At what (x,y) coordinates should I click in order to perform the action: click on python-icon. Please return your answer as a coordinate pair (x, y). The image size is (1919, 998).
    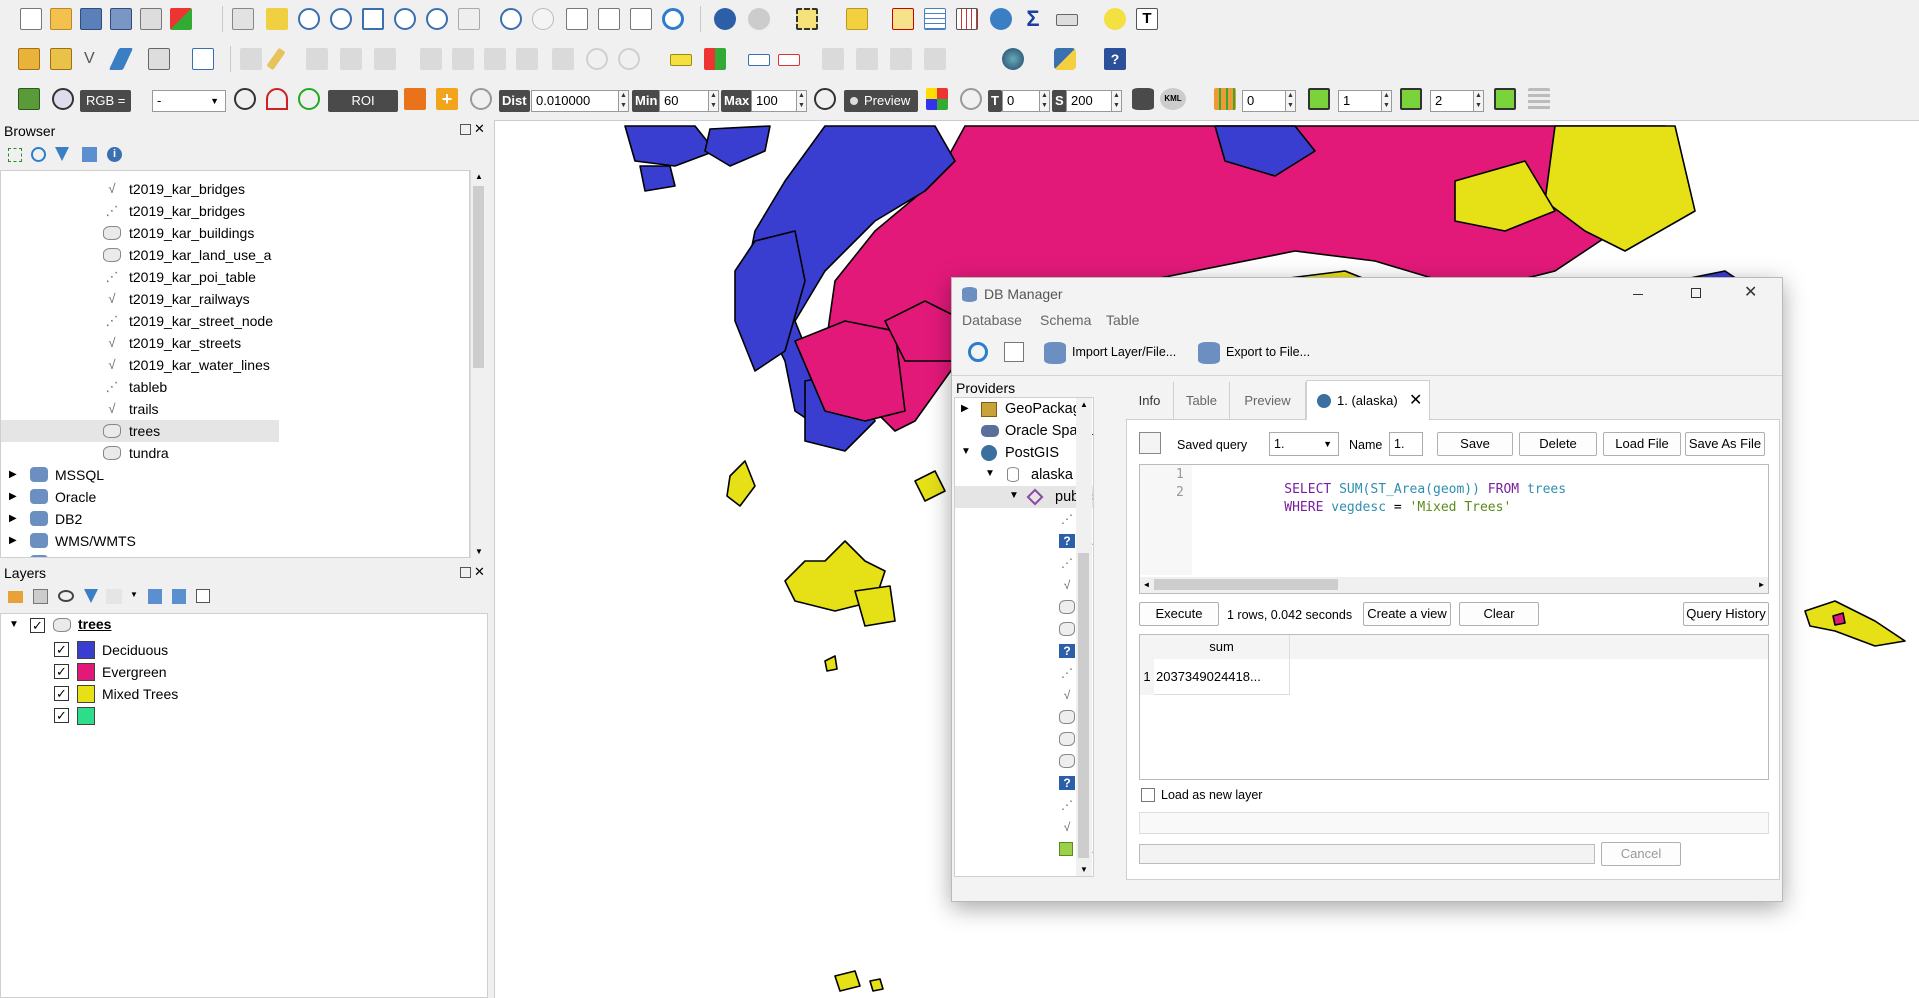
    Looking at the image, I should click on (1065, 59).